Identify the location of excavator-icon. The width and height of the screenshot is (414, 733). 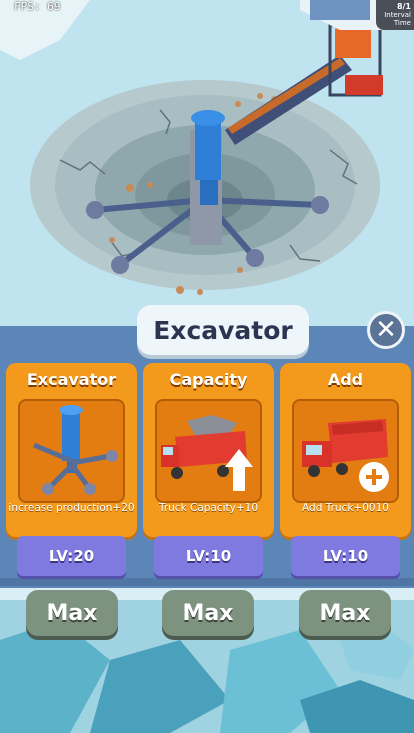
(71, 451).